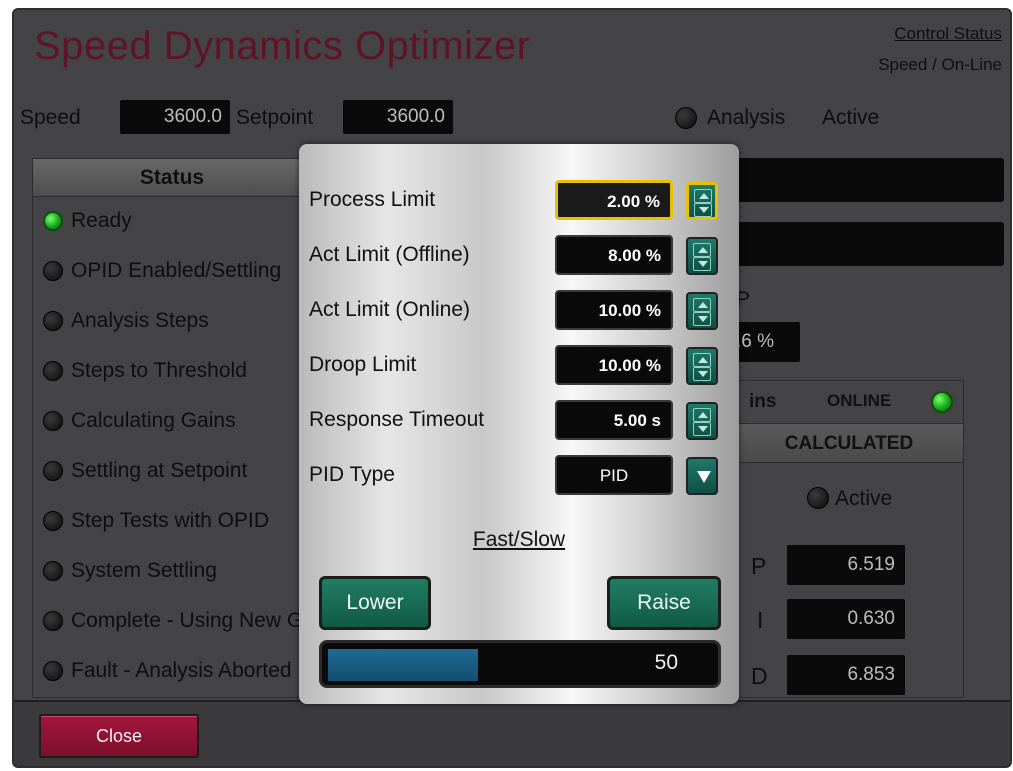  What do you see at coordinates (519, 312) in the screenshot?
I see `act-limit-online-row: Act Limit (Online) 10.00 %` at bounding box center [519, 312].